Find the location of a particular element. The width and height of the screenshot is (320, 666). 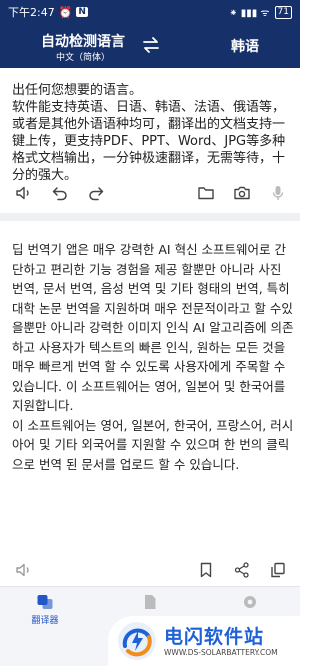

status-time: 下午2:47 is located at coordinates (31, 12).